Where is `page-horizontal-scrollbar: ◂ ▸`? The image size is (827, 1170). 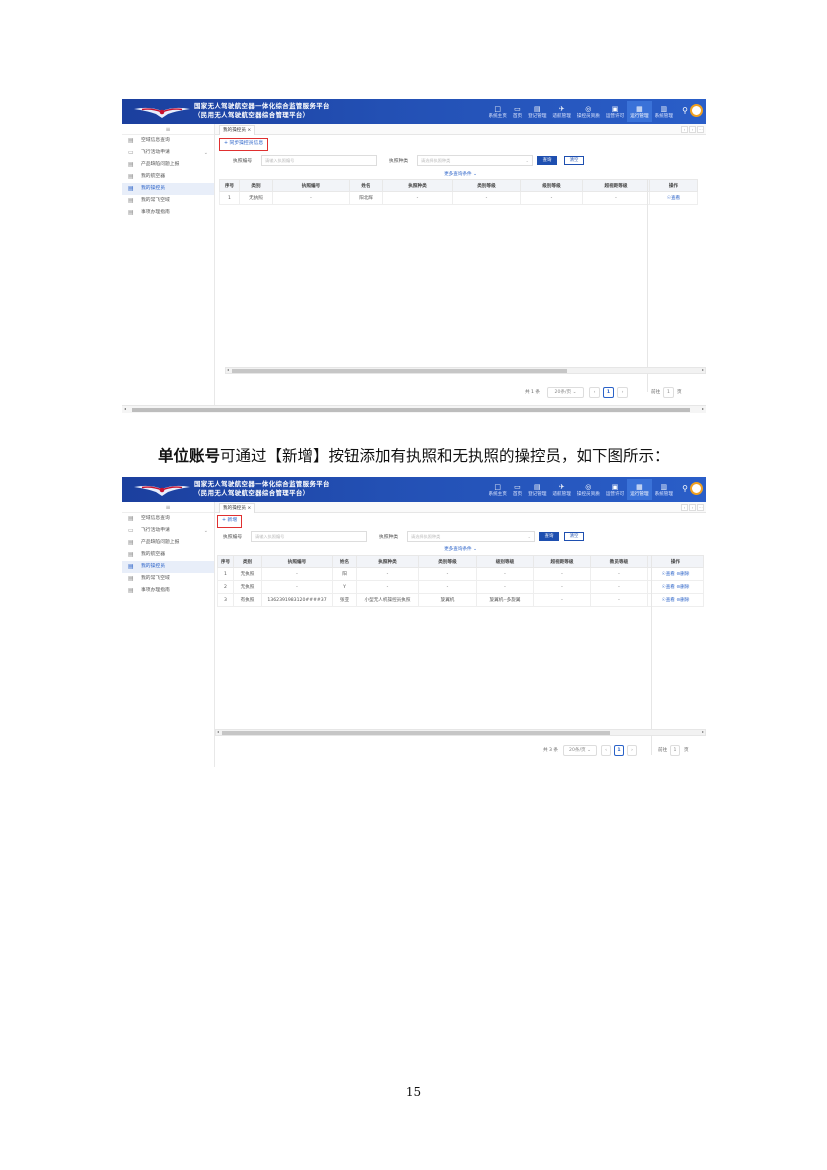
page-horizontal-scrollbar: ◂ ▸ is located at coordinates (414, 409).